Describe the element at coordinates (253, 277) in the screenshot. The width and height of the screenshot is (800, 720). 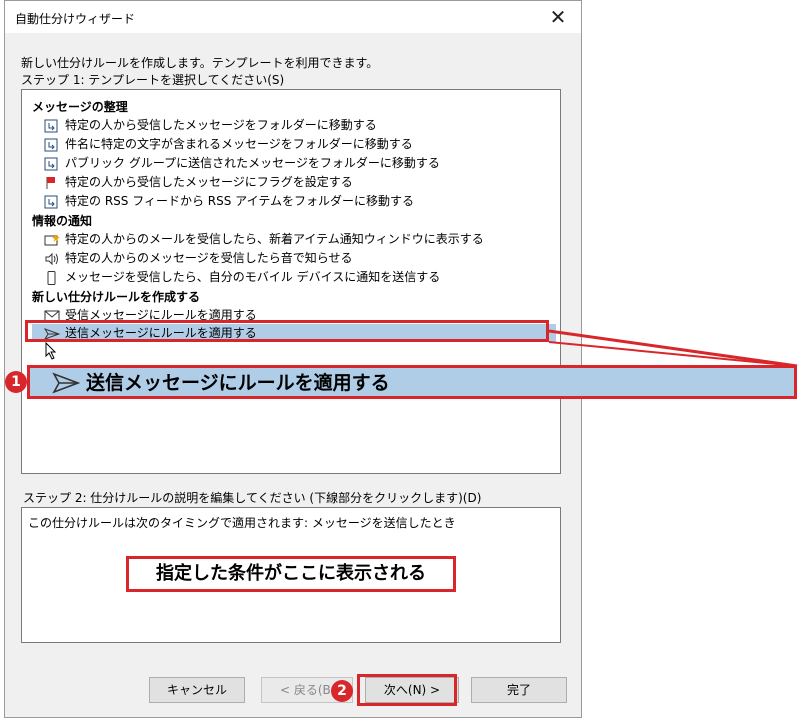
I see `template-item-label: メッセージを受信したら、自分のモバイル デバイスに通知を送信する` at that location.